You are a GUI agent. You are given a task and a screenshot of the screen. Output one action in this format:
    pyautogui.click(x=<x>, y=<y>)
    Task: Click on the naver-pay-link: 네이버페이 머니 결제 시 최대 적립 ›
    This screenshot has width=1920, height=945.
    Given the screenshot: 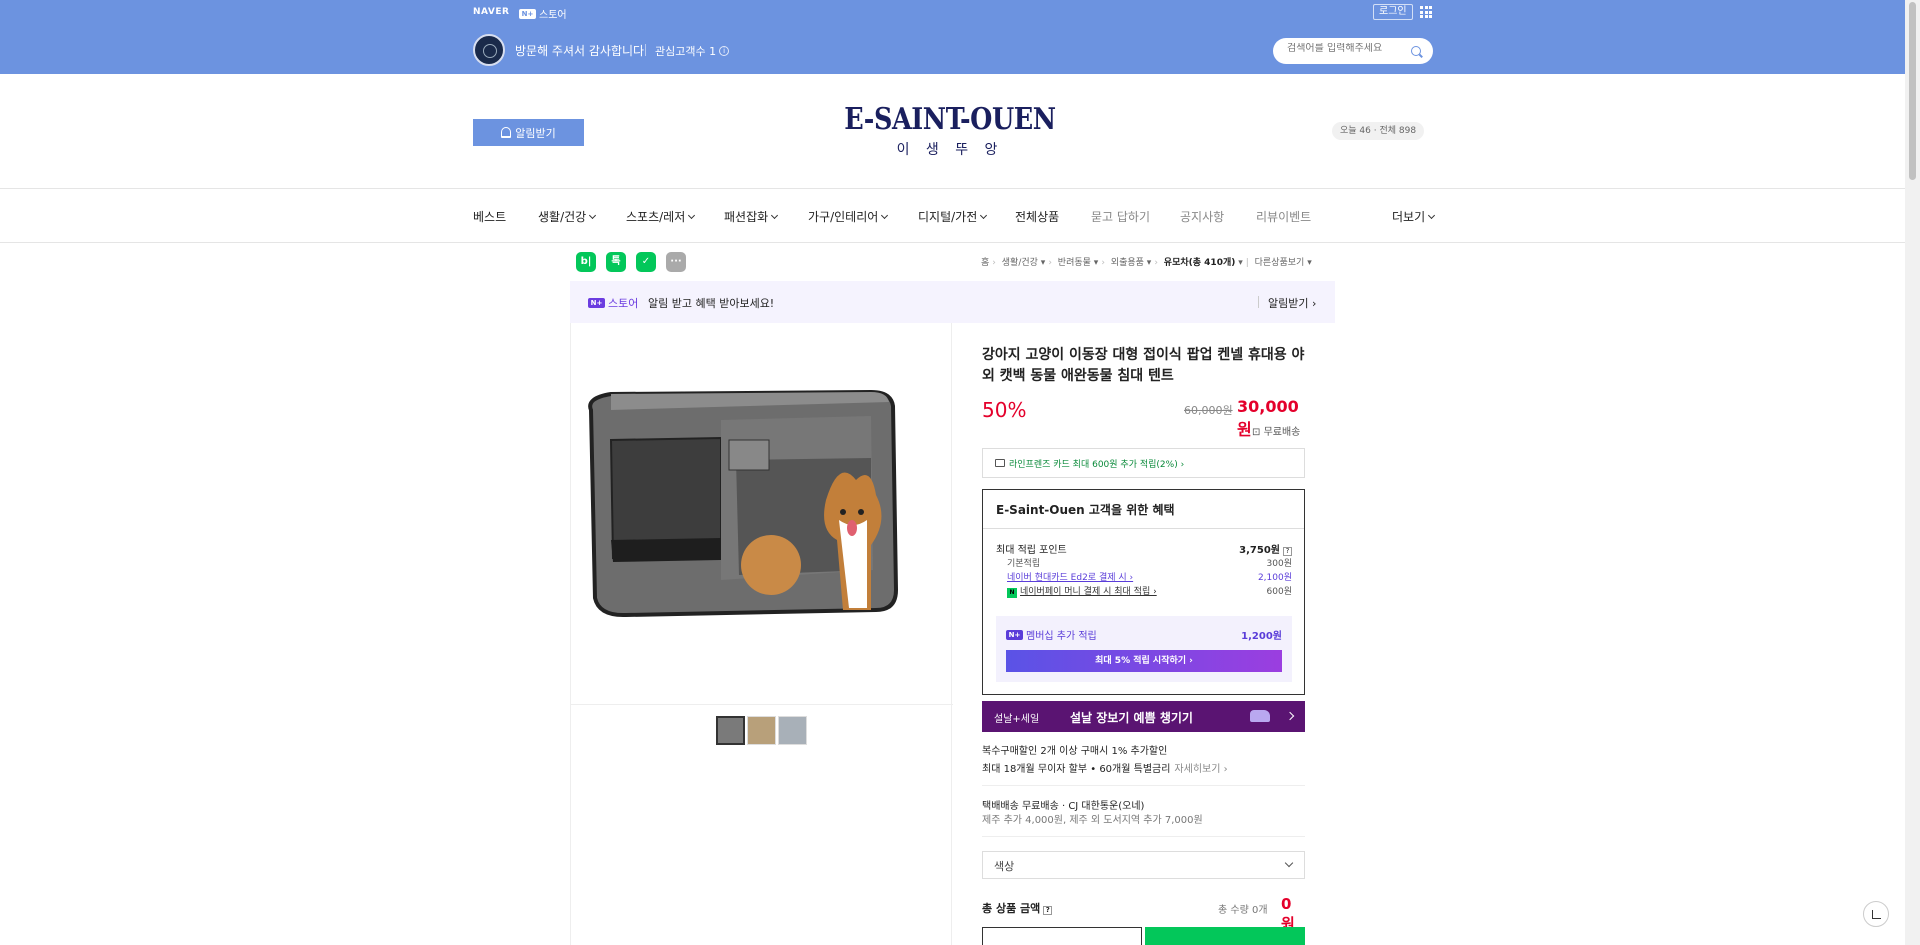 What is the action you would take?
    pyautogui.click(x=1088, y=592)
    